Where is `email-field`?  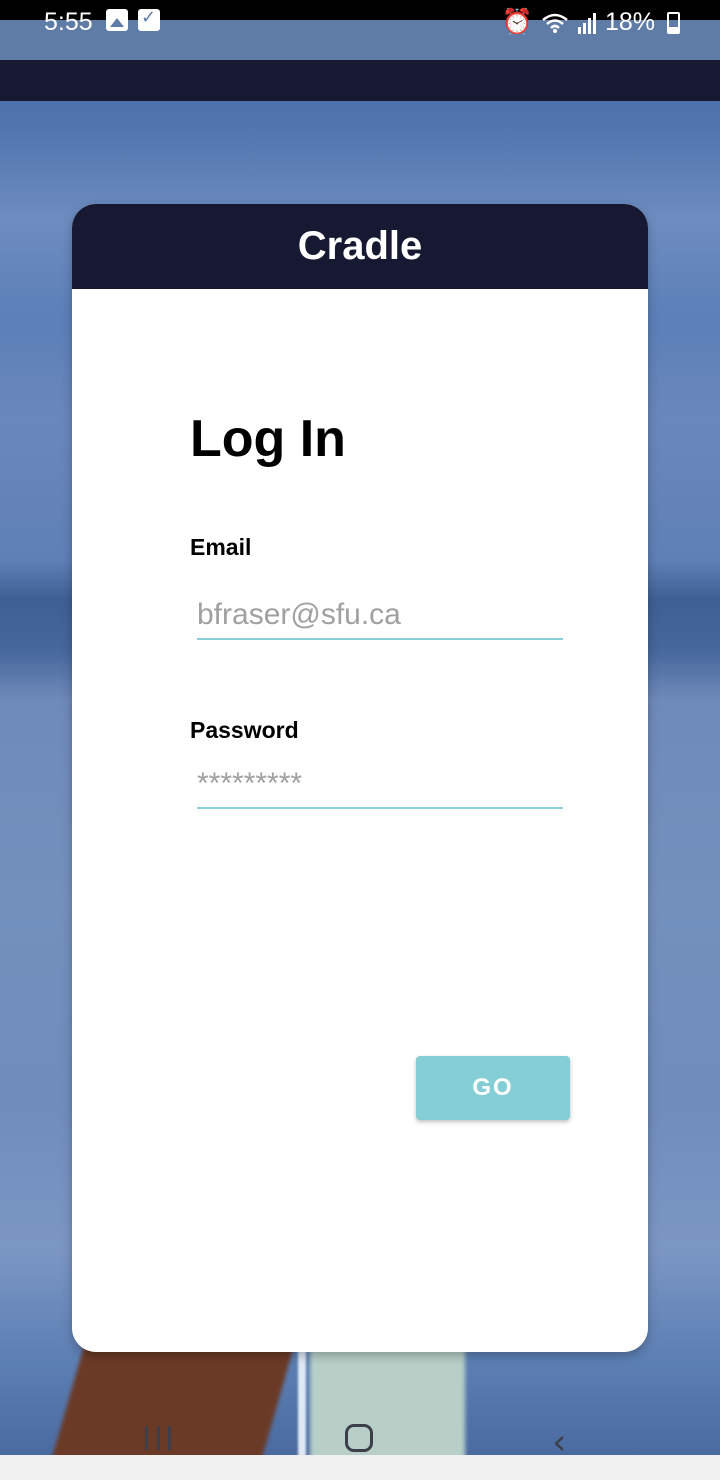 email-field is located at coordinates (380, 616).